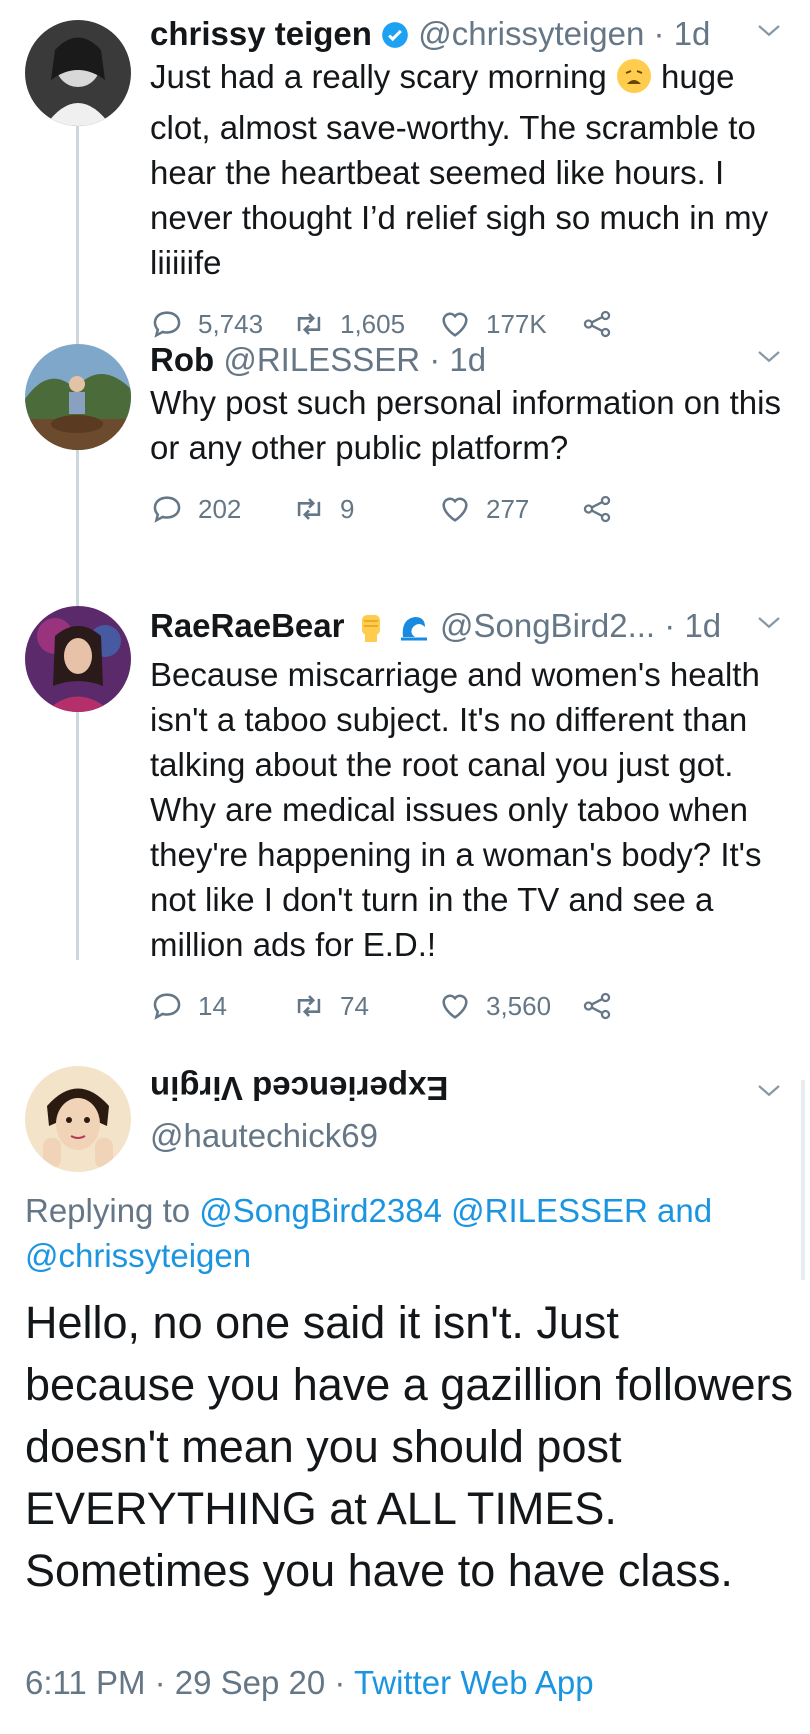 Image resolution: width=810 pixels, height=1734 pixels. What do you see at coordinates (519, 1005) in the screenshot?
I see `like-count: 3,560` at bounding box center [519, 1005].